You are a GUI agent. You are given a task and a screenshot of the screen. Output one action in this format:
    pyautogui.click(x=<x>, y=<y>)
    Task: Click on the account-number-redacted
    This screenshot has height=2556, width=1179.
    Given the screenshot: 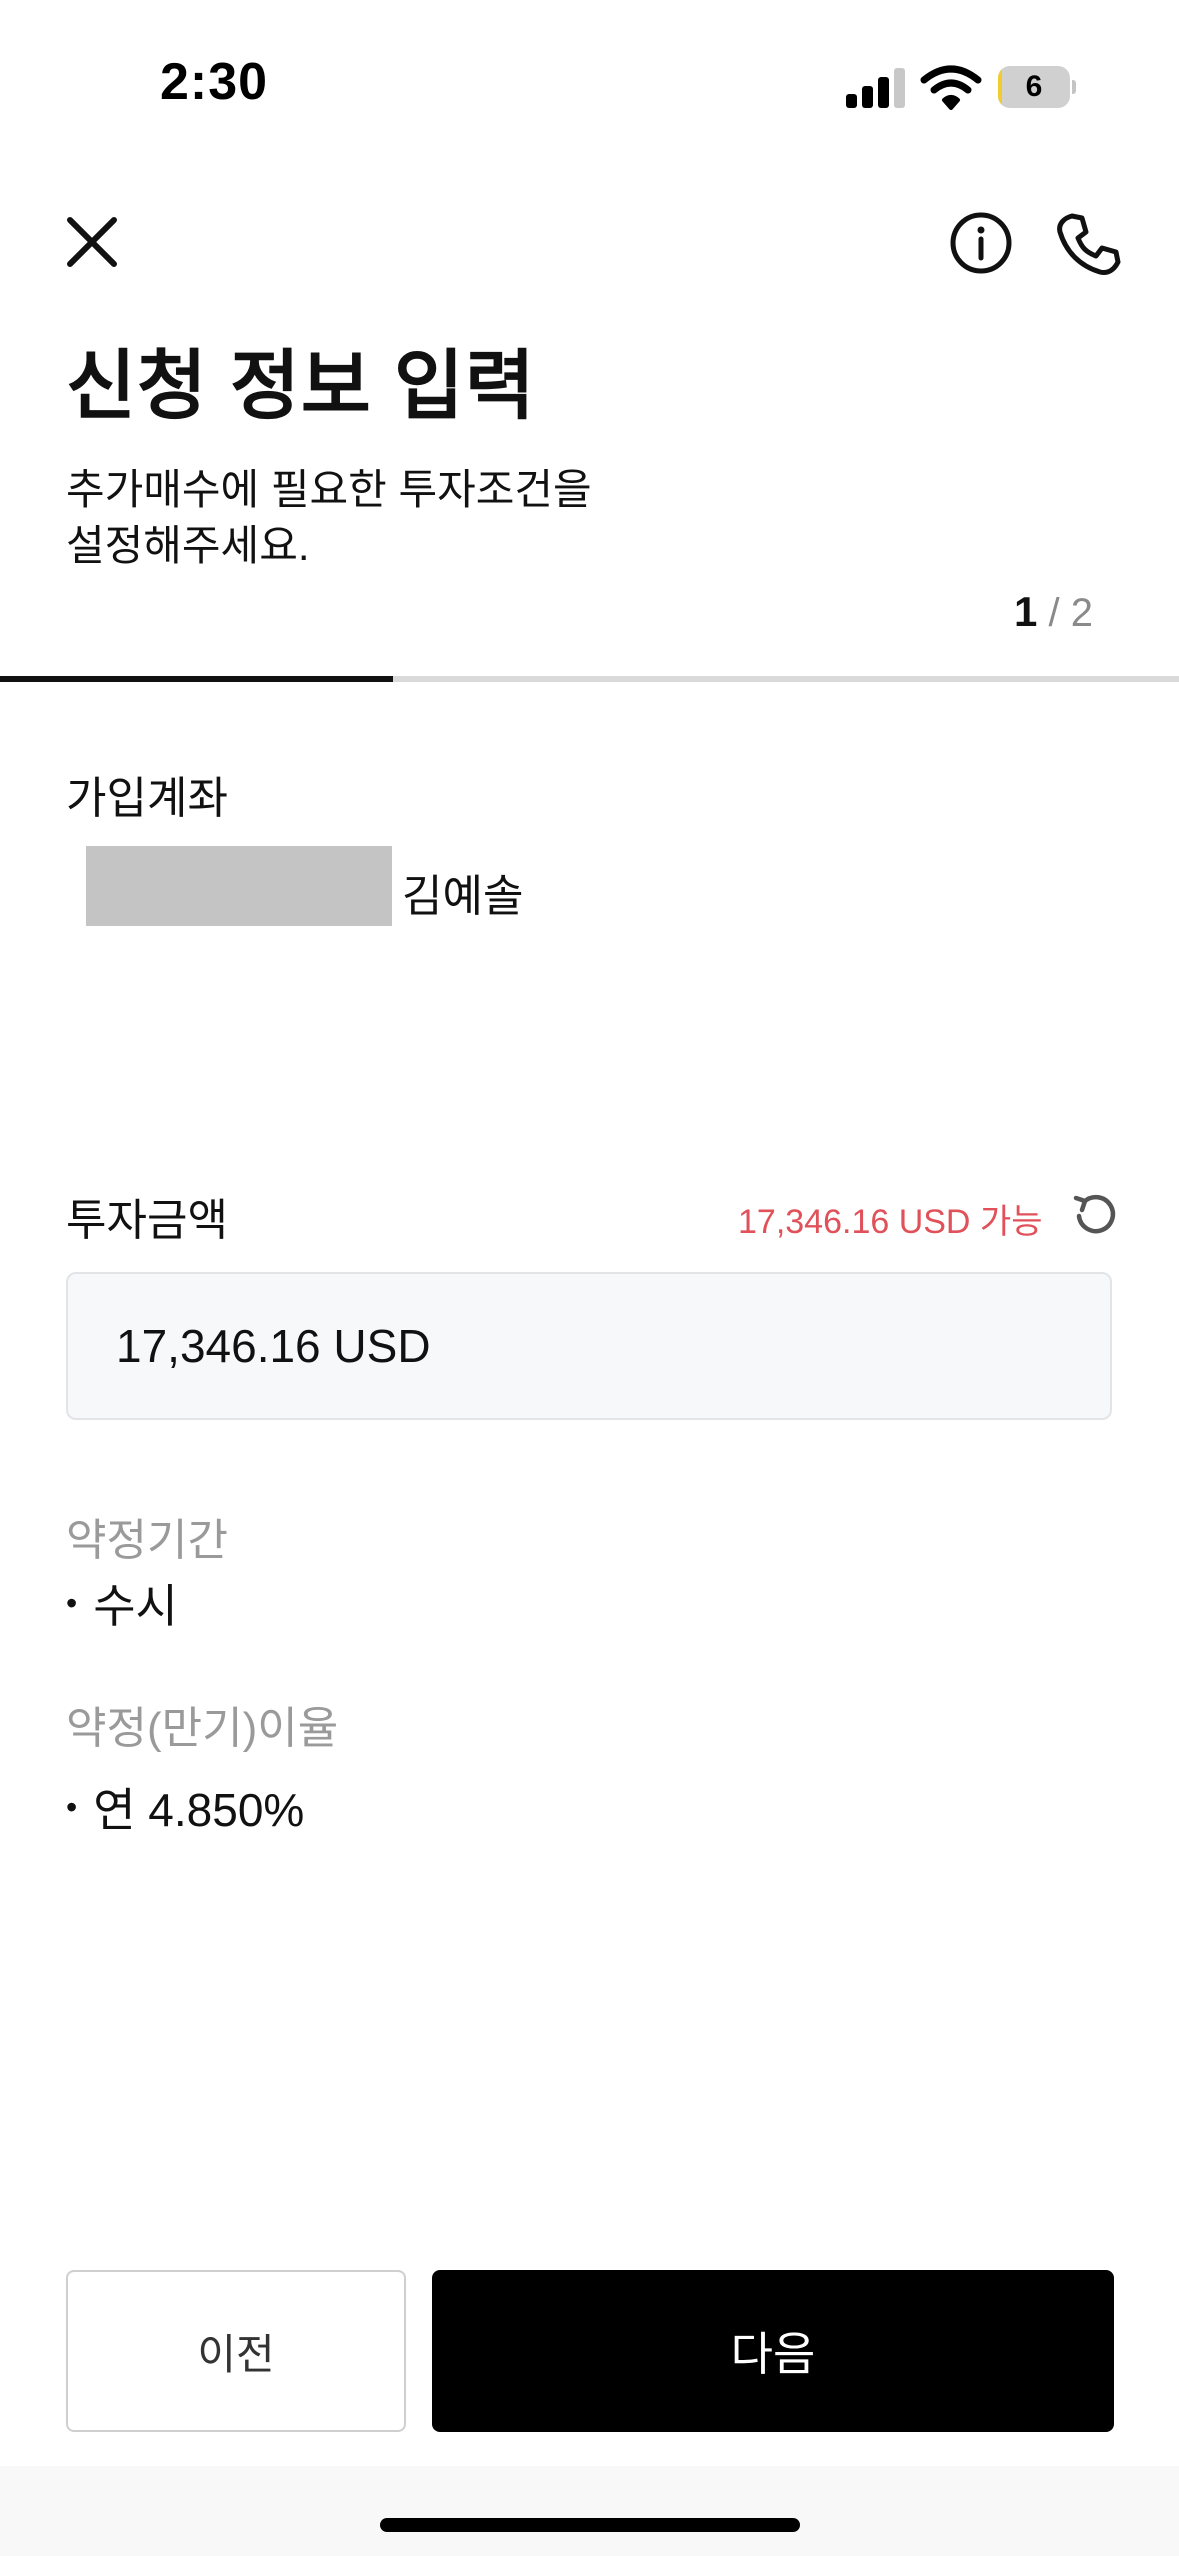 What is the action you would take?
    pyautogui.click(x=239, y=886)
    